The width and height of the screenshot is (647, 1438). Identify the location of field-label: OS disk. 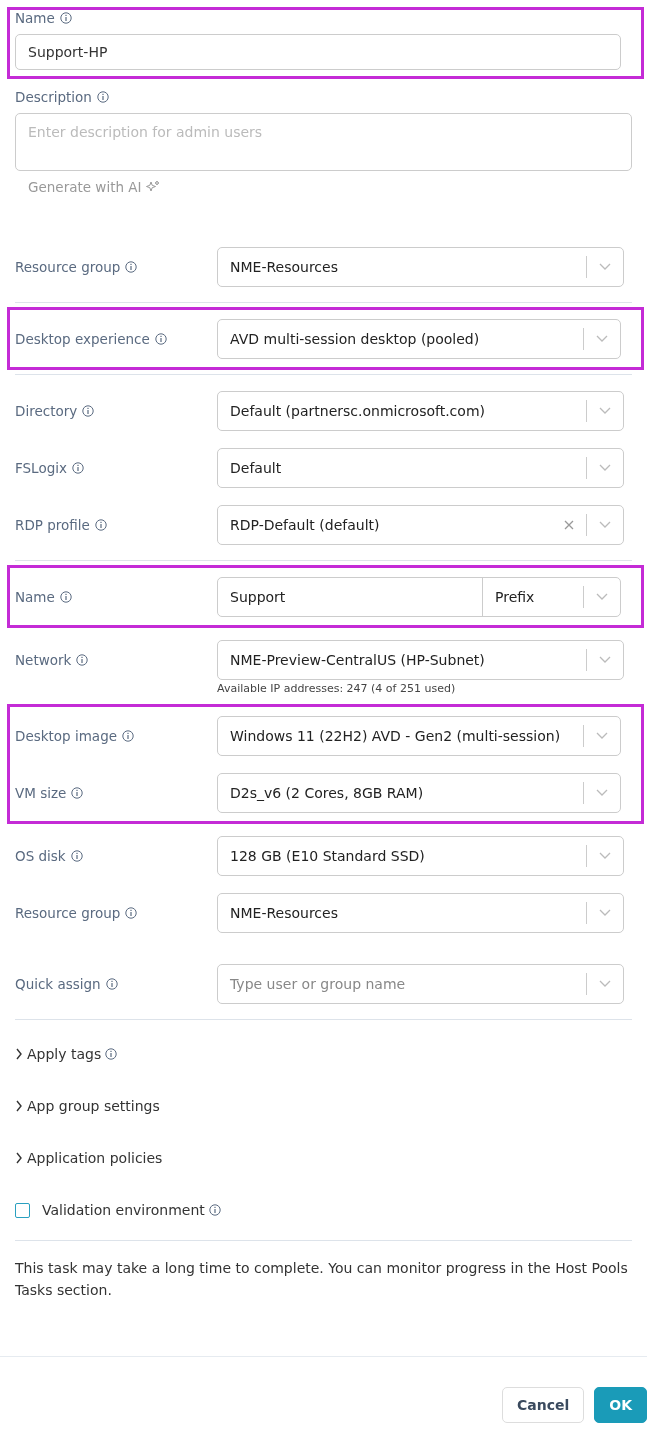
(49, 855).